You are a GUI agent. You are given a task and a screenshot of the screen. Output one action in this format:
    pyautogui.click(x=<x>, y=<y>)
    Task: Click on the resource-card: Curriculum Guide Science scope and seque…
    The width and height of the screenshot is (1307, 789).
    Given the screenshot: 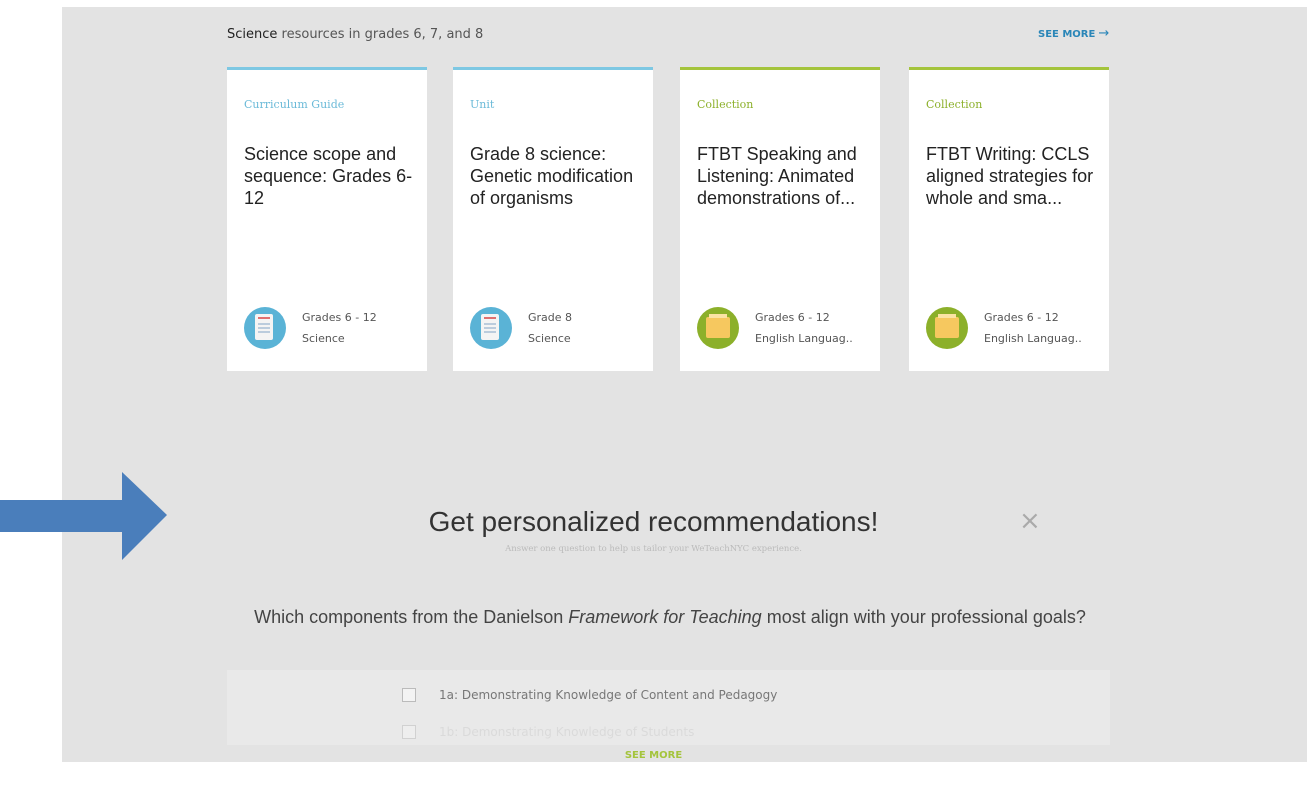 What is the action you would take?
    pyautogui.click(x=327, y=219)
    